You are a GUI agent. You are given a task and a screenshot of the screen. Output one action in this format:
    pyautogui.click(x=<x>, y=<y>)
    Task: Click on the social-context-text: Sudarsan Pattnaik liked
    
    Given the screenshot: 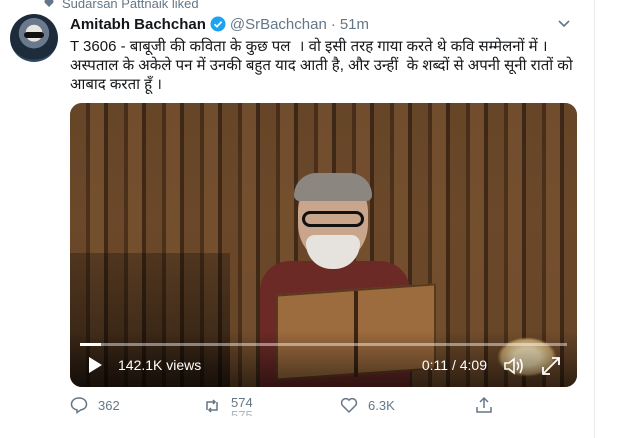 What is the action you would take?
    pyautogui.click(x=130, y=5)
    